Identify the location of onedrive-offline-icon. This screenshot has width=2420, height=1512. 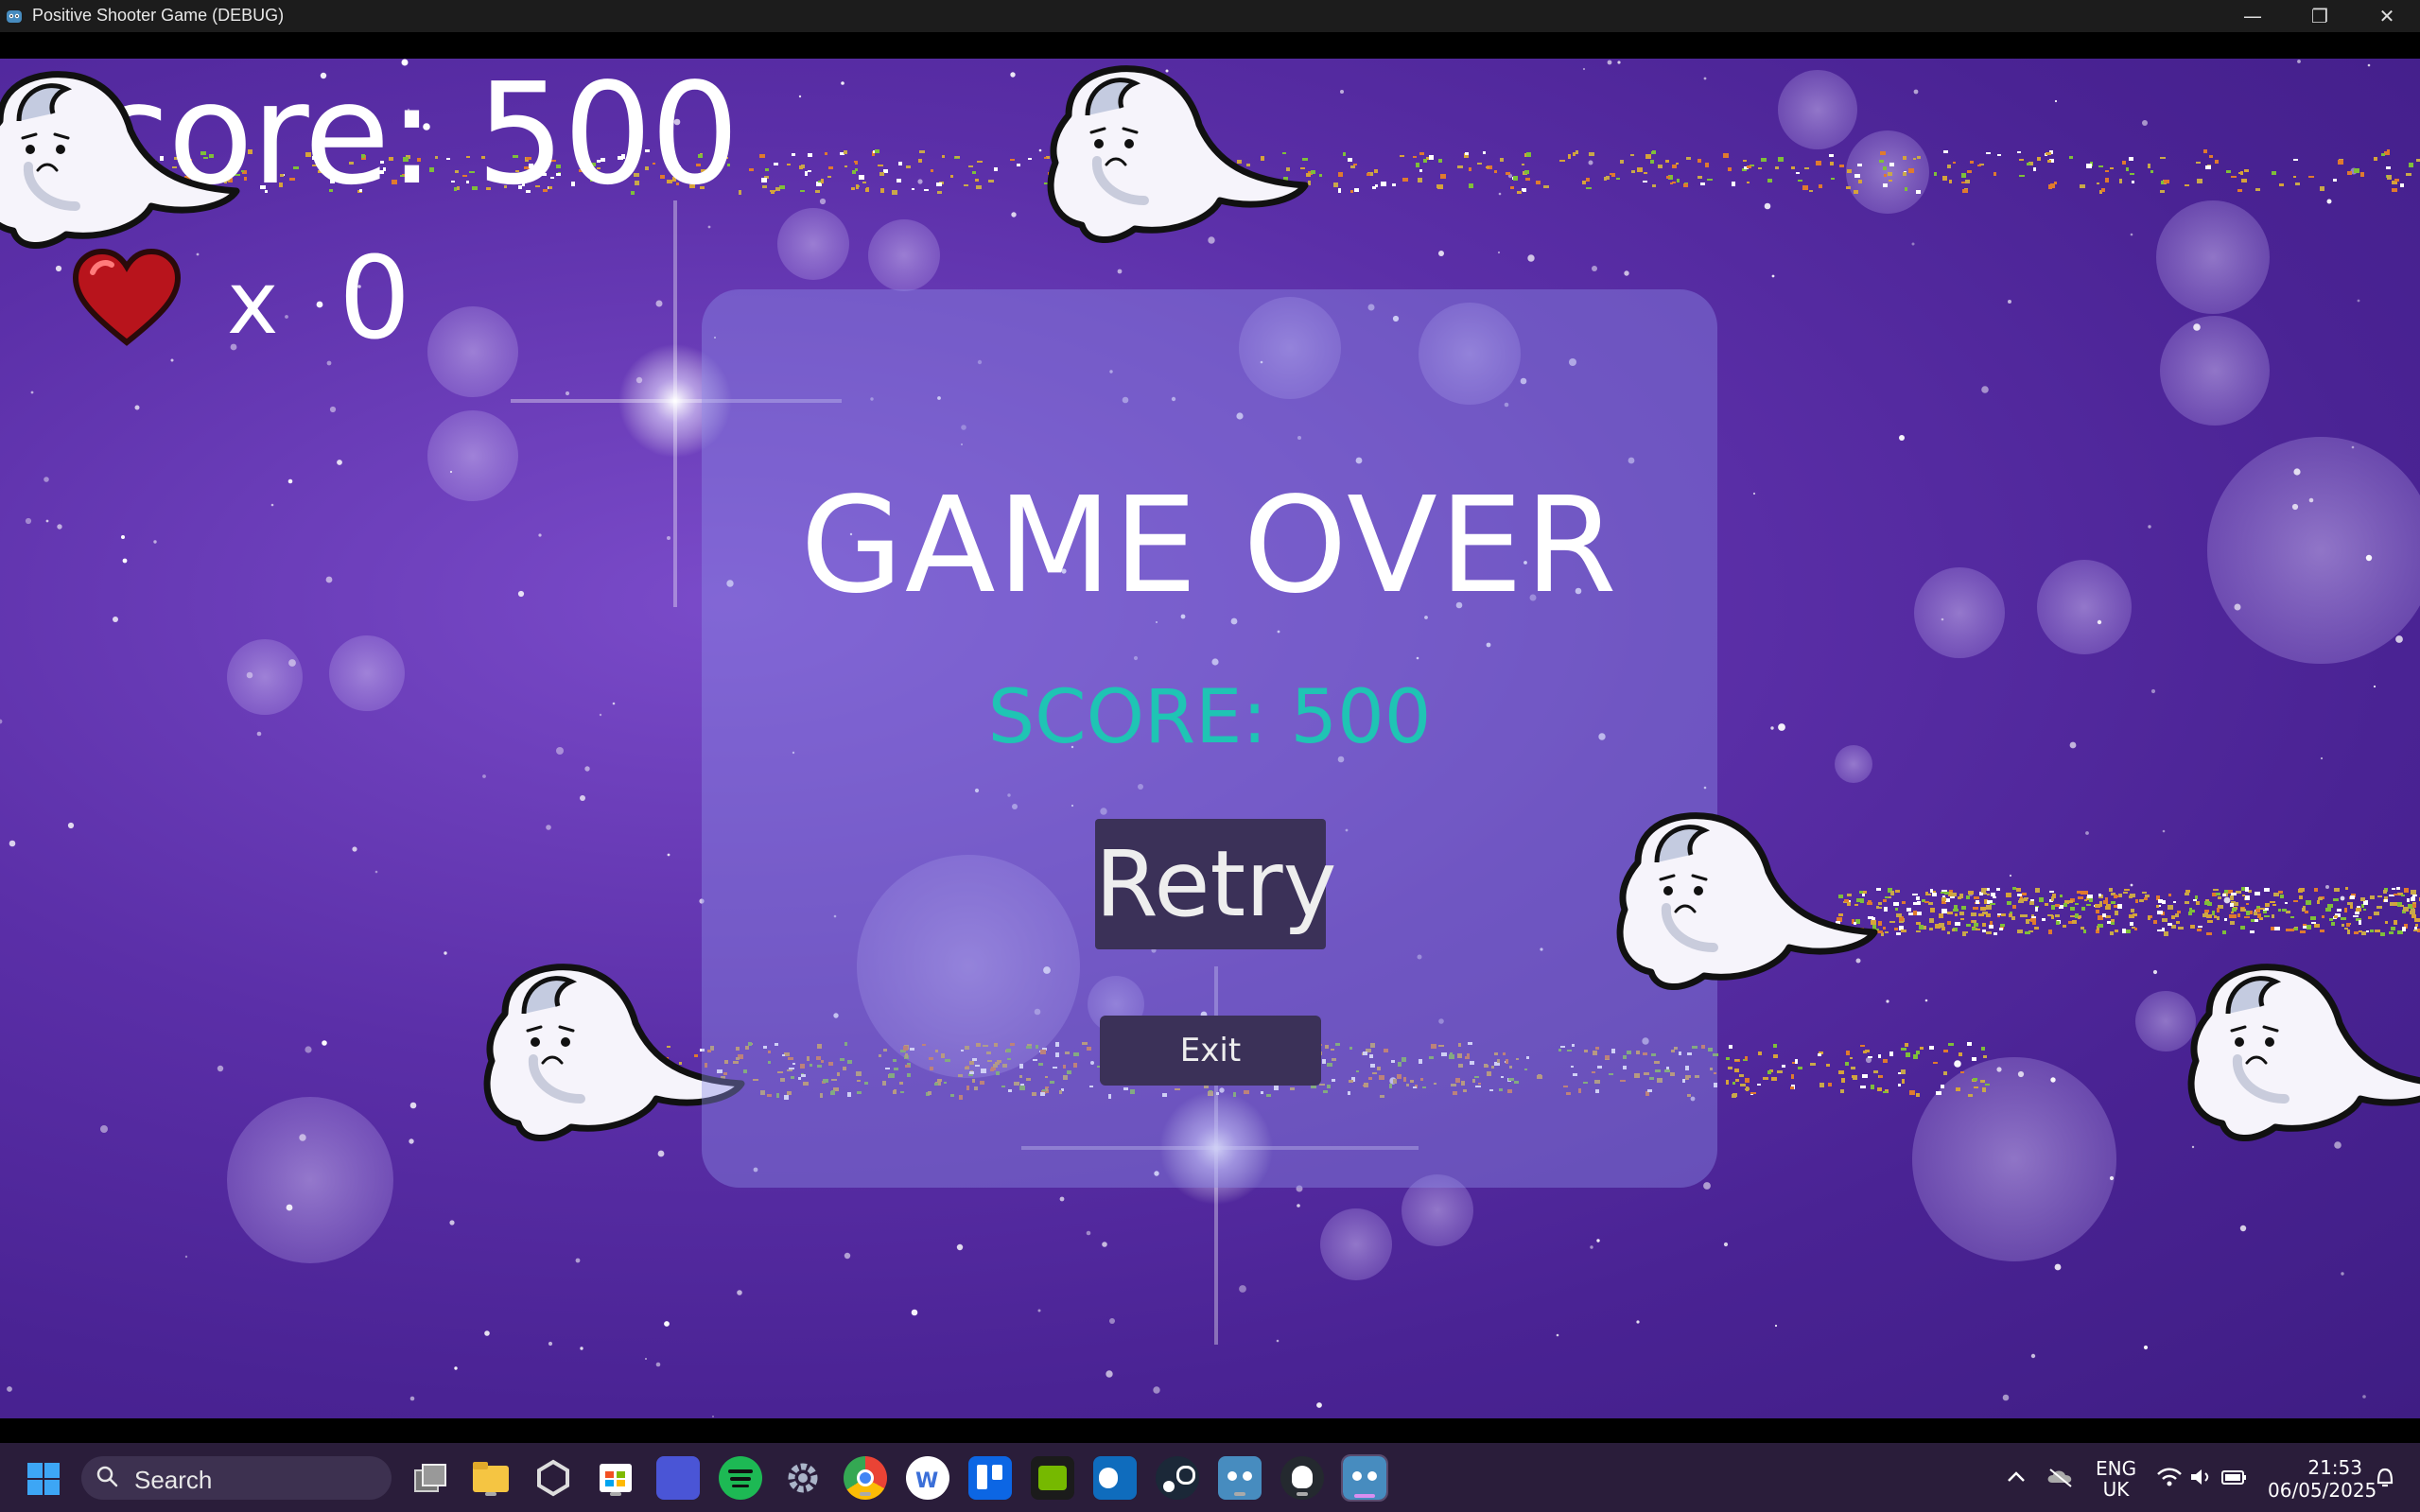
(2061, 1477).